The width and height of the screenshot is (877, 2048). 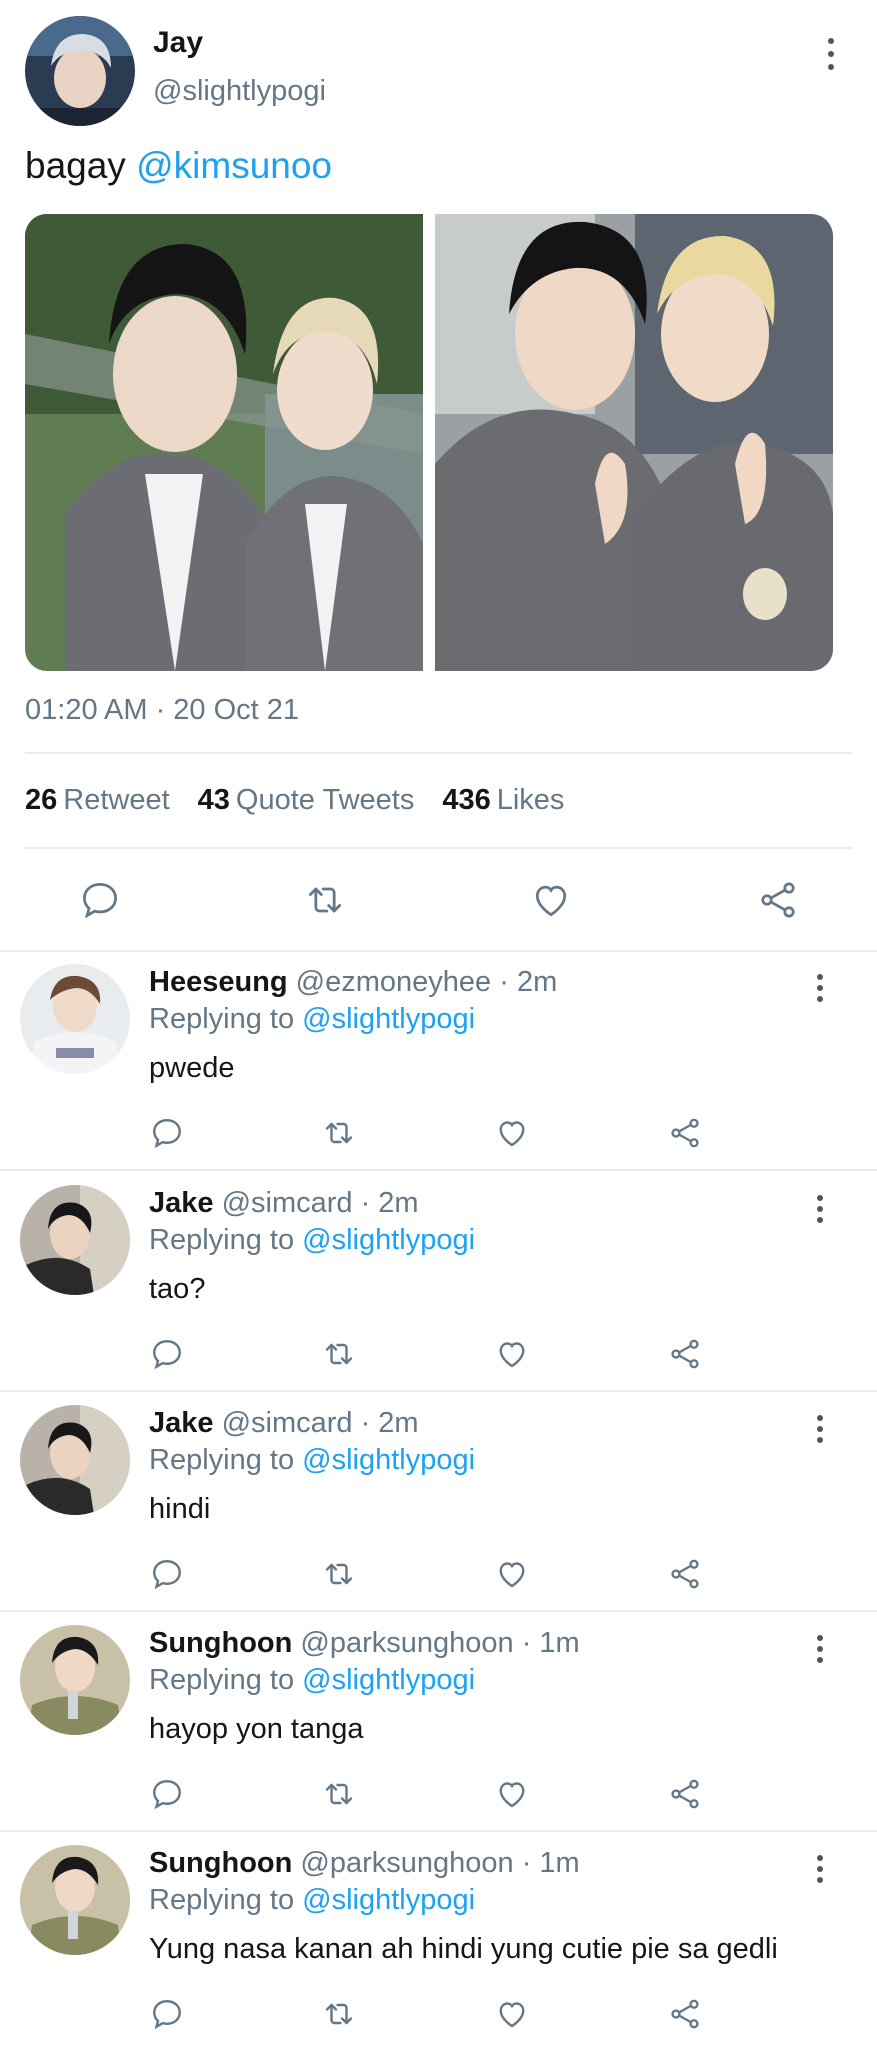 I want to click on tweet-text: bagay @kimsunoo, so click(x=178, y=166).